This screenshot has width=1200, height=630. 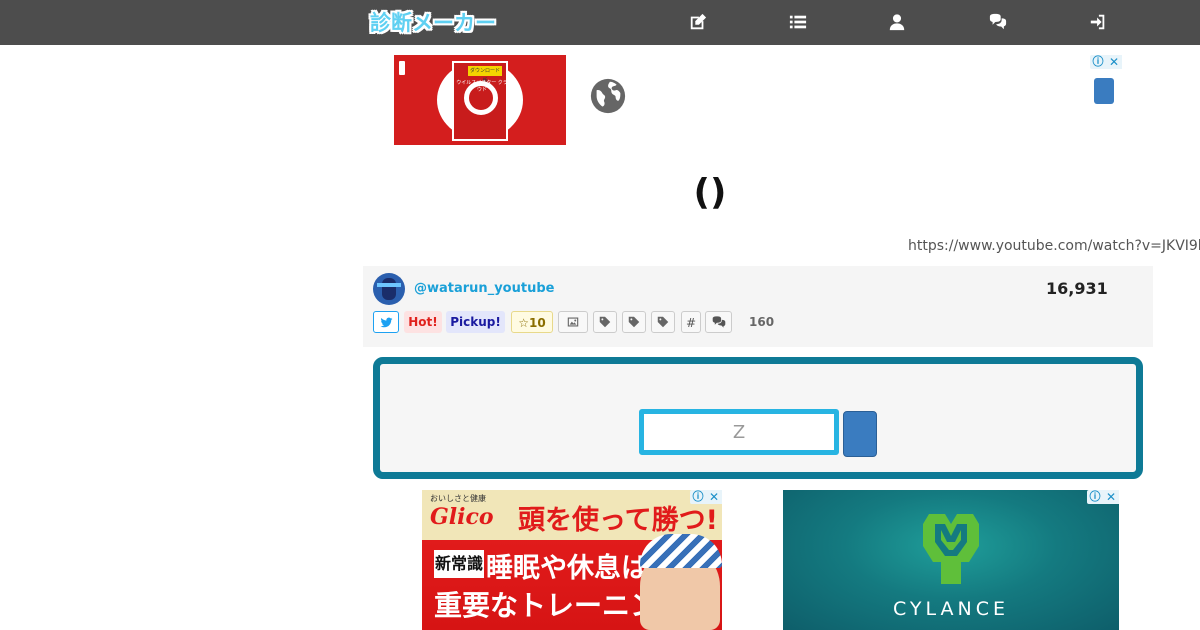 What do you see at coordinates (459, 564) in the screenshot?
I see `glico-badge: 新常識` at bounding box center [459, 564].